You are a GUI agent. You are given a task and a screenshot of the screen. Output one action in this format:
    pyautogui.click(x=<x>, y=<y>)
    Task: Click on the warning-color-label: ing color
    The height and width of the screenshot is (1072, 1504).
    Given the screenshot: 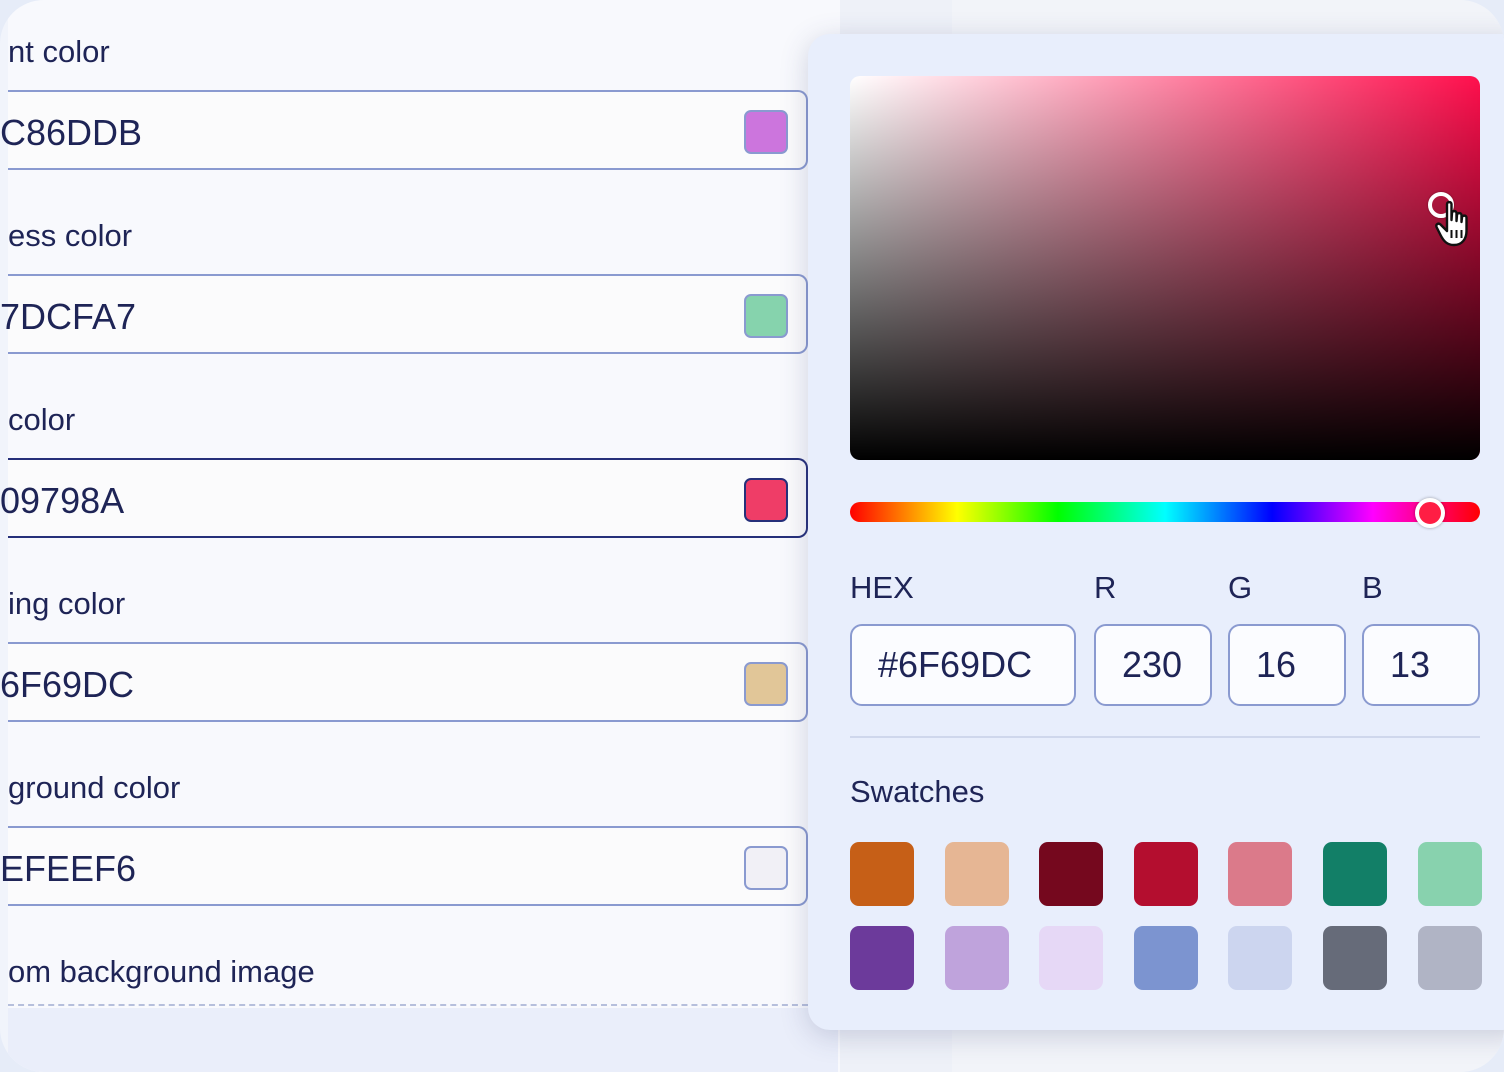 What is the action you would take?
    pyautogui.click(x=67, y=603)
    